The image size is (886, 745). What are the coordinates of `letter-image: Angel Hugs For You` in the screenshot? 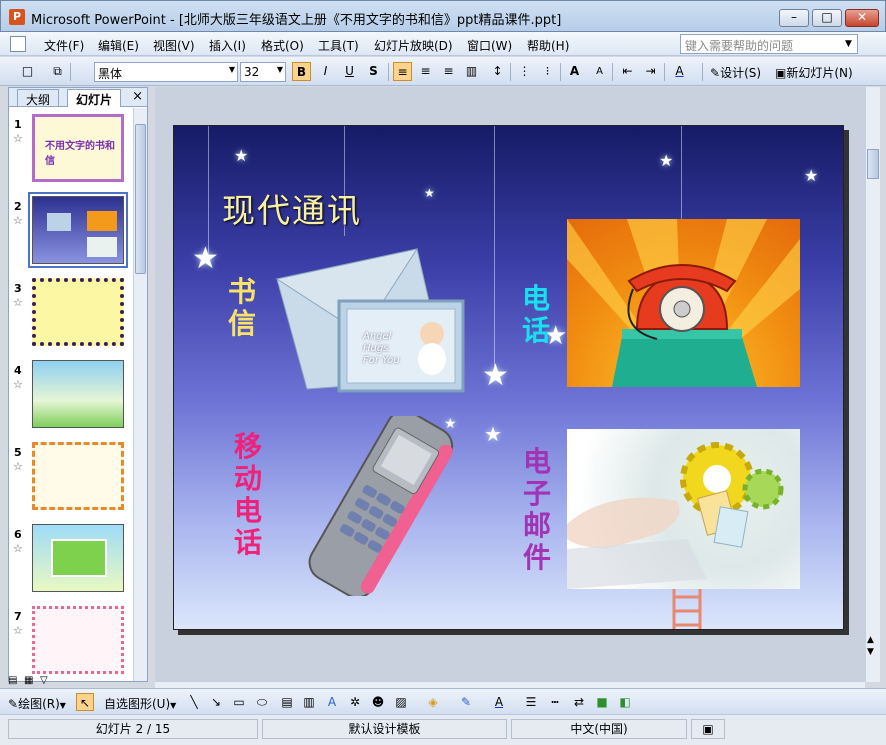 It's located at (367, 319).